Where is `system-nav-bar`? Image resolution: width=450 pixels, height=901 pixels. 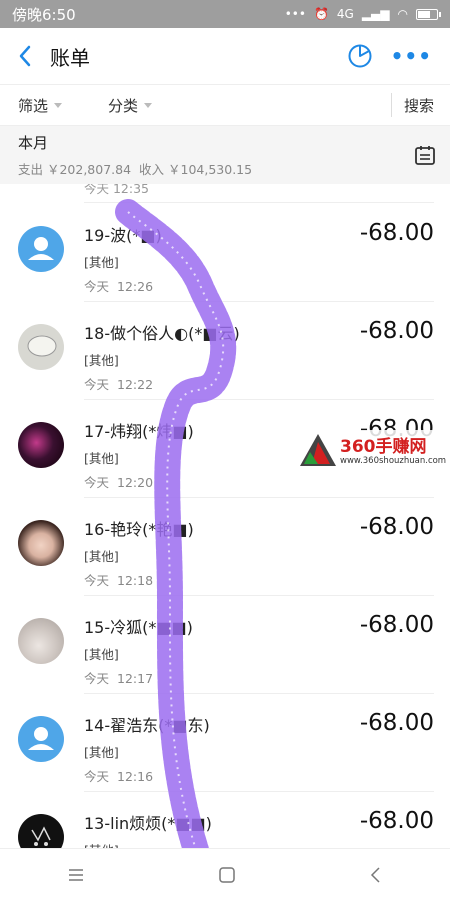 system-nav-bar is located at coordinates (225, 874).